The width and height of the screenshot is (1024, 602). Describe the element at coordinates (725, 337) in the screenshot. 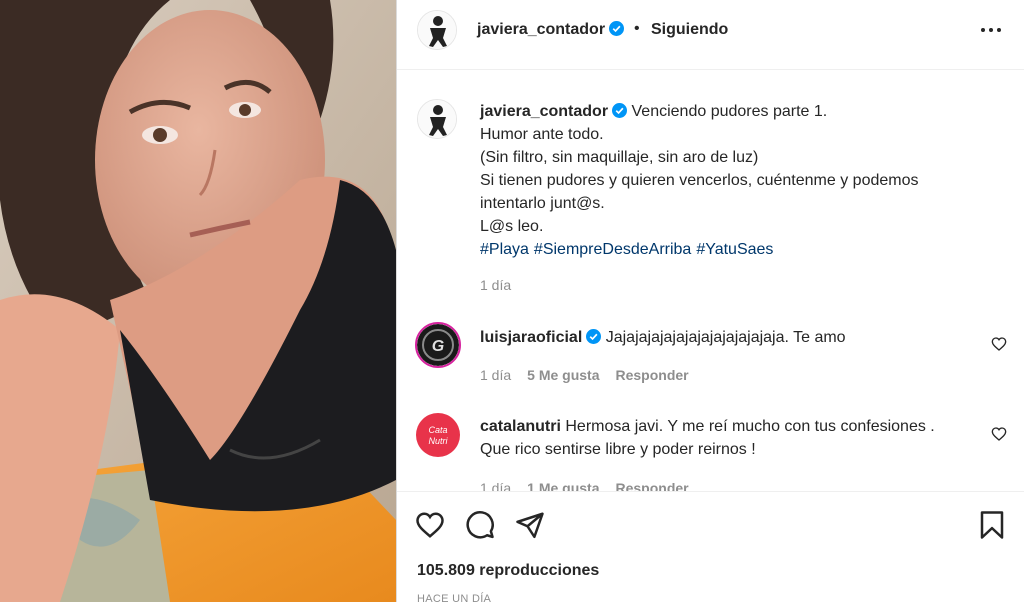

I see `comment-text: Jajajajajajajajajajajajajaja. Te amo` at that location.